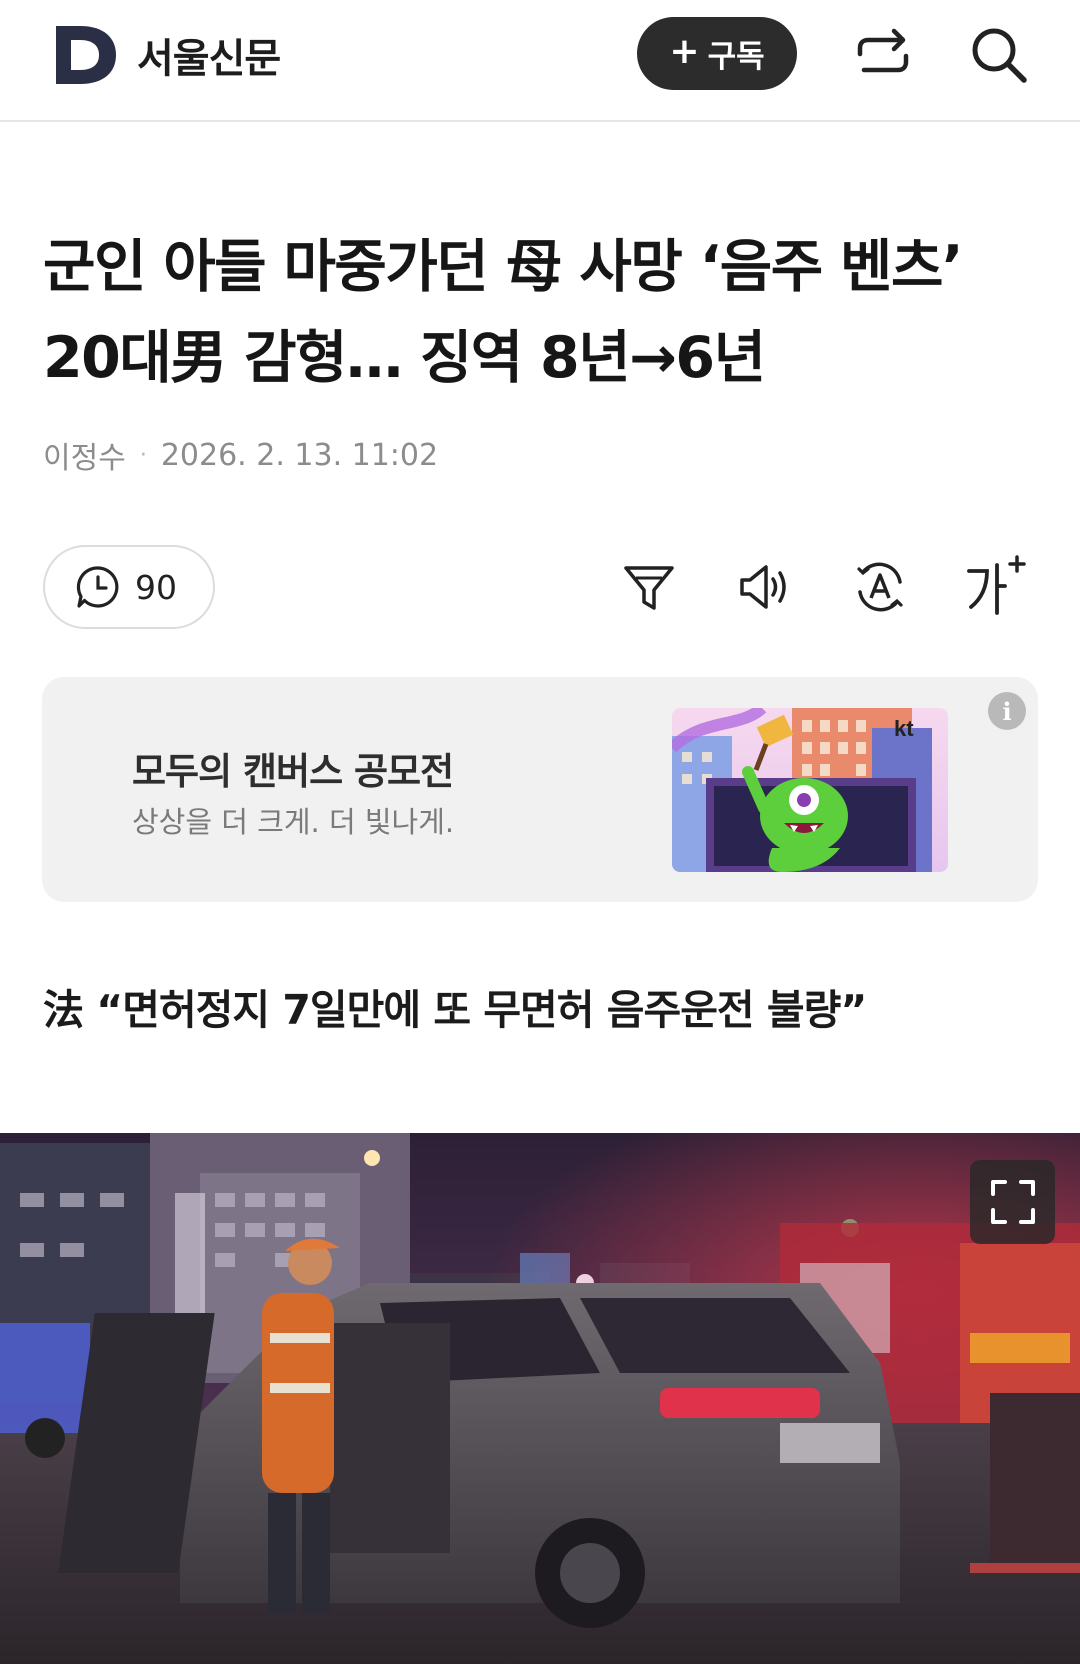  What do you see at coordinates (880, 587) in the screenshot?
I see `translate-icon` at bounding box center [880, 587].